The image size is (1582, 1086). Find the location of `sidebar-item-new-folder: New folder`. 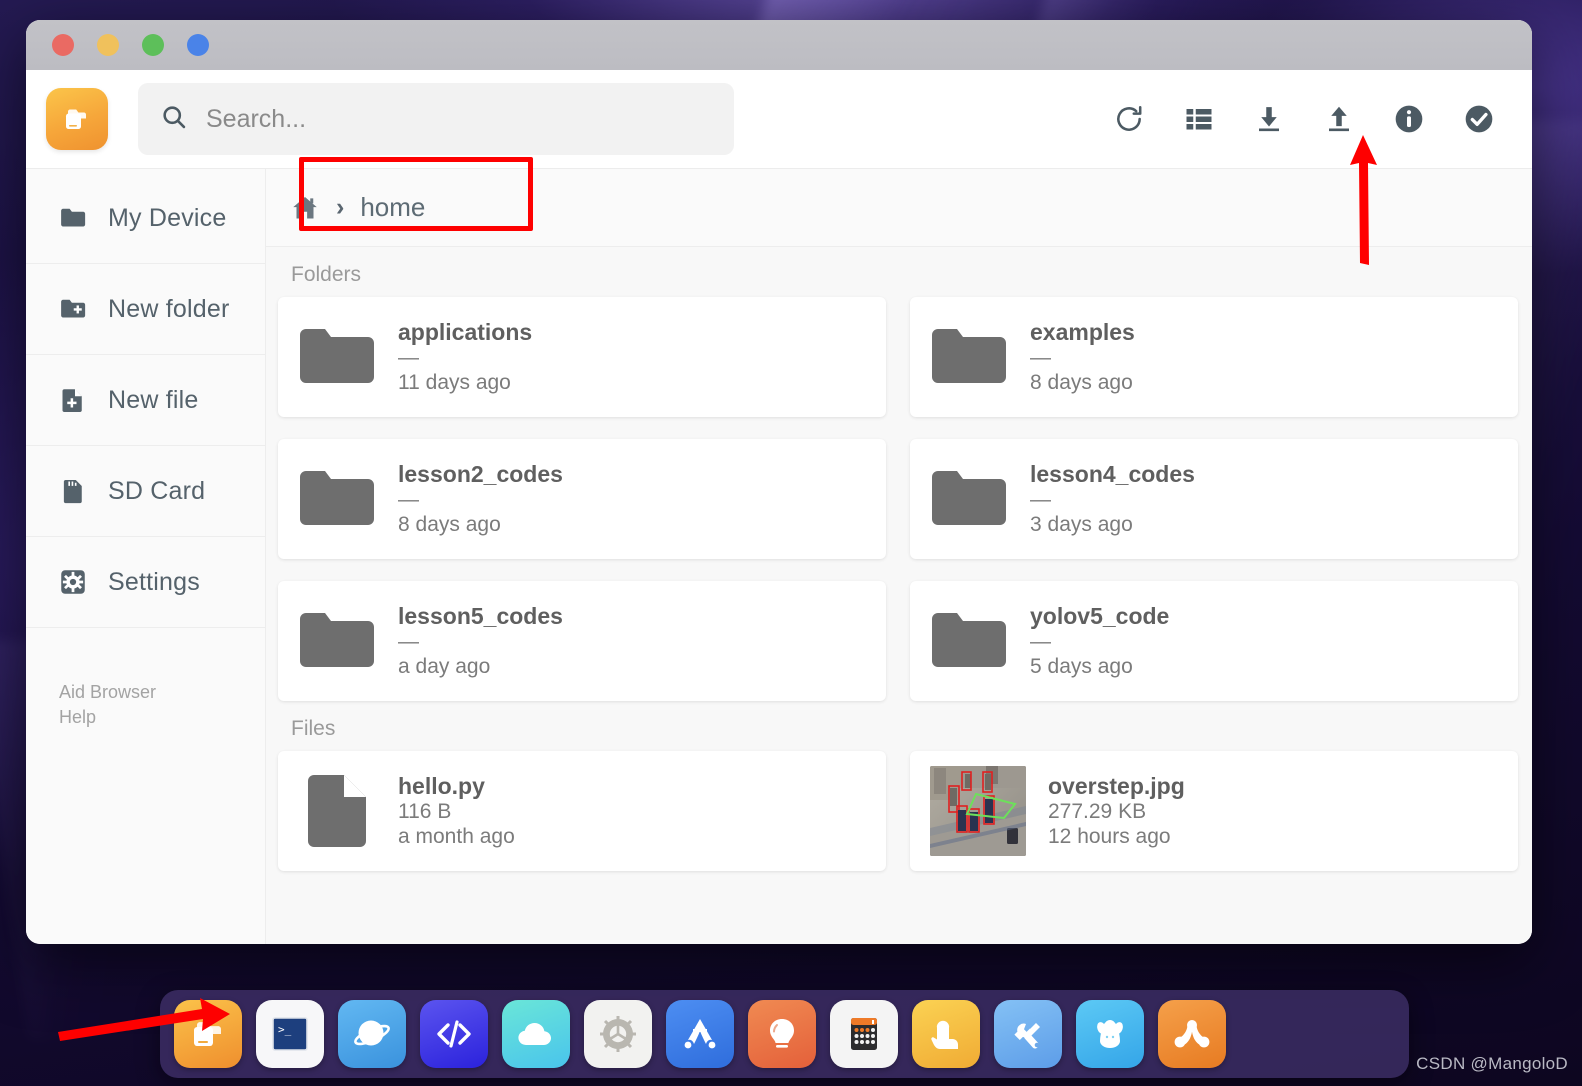

sidebar-item-new-folder: New folder is located at coordinates (145, 309).